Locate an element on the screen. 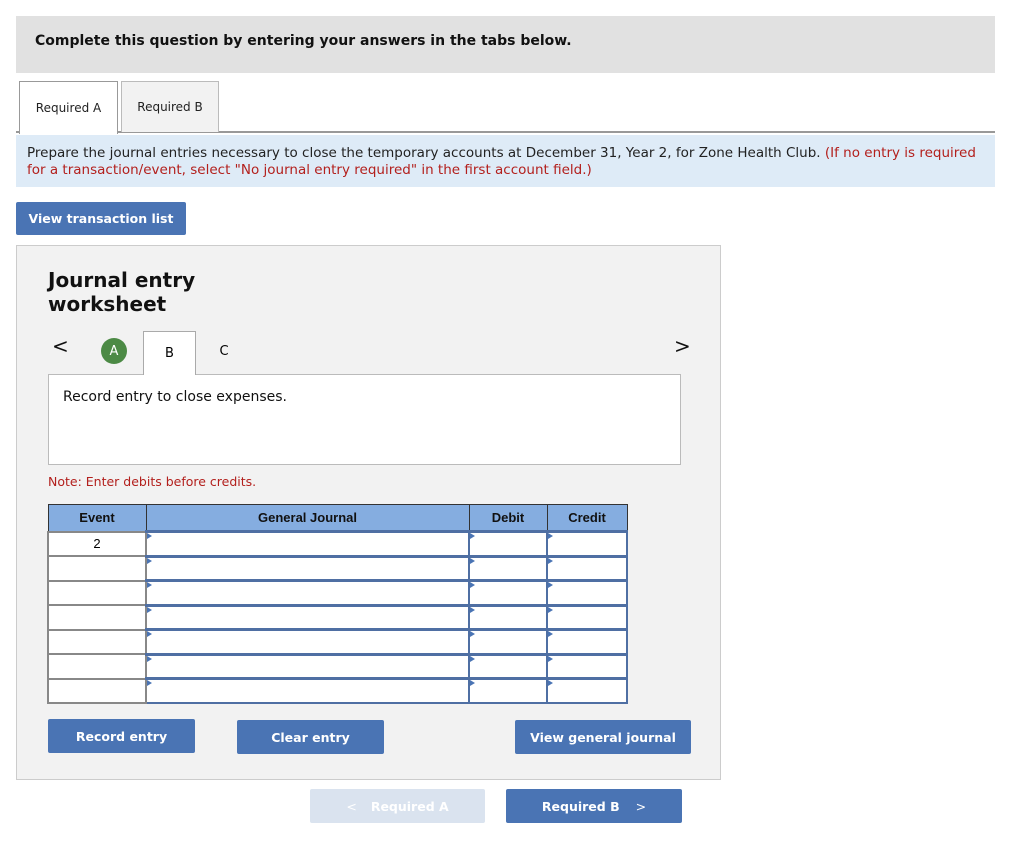 The image size is (1024, 846). event-cell: 2 is located at coordinates (97, 543).